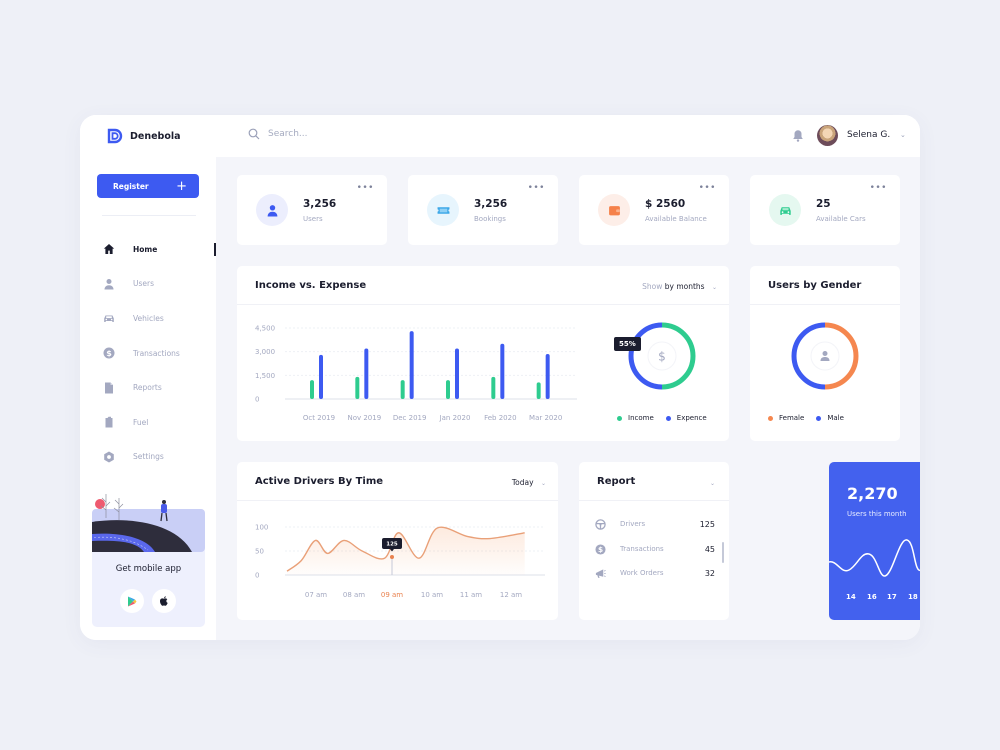  Describe the element at coordinates (662, 357) in the screenshot. I see `dollar-icon: $` at that location.